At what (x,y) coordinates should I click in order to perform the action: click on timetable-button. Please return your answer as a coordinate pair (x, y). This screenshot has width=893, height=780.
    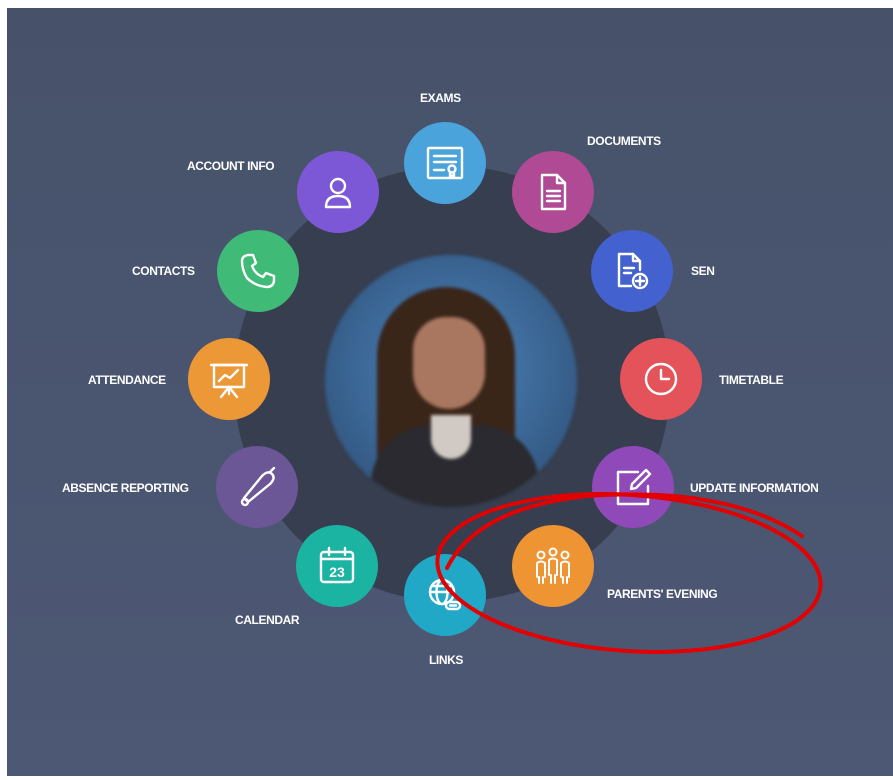
    Looking at the image, I should click on (661, 379).